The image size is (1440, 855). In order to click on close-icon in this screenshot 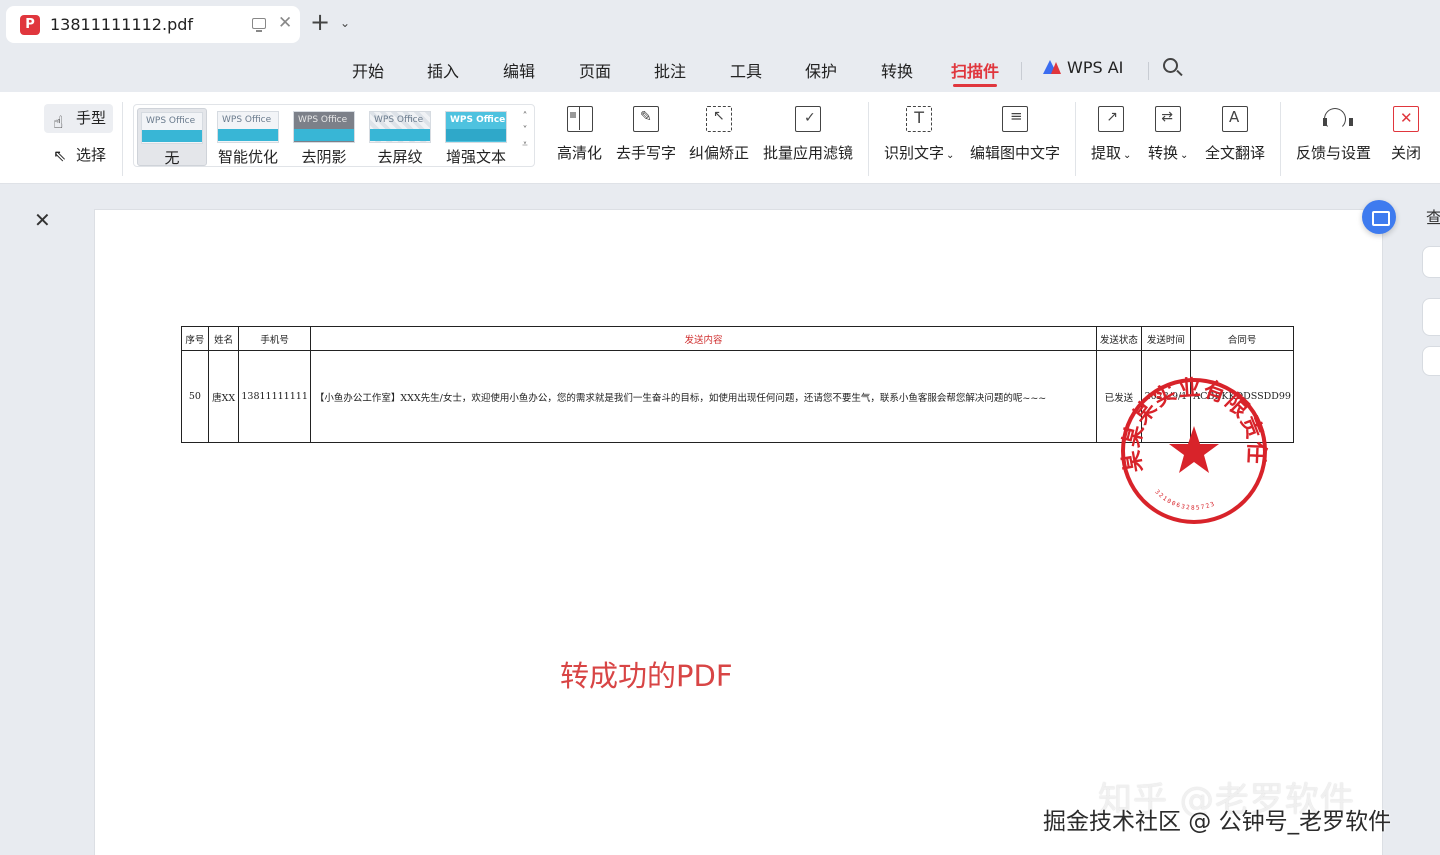, I will do `click(1406, 119)`.